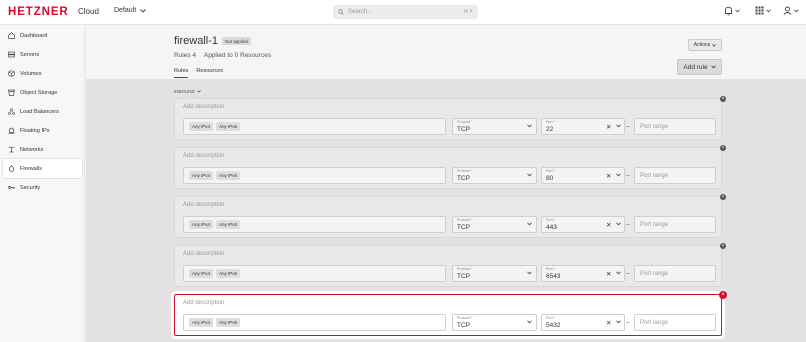 The image size is (806, 342). What do you see at coordinates (705, 45) in the screenshot?
I see `actions-button: Actions` at bounding box center [705, 45].